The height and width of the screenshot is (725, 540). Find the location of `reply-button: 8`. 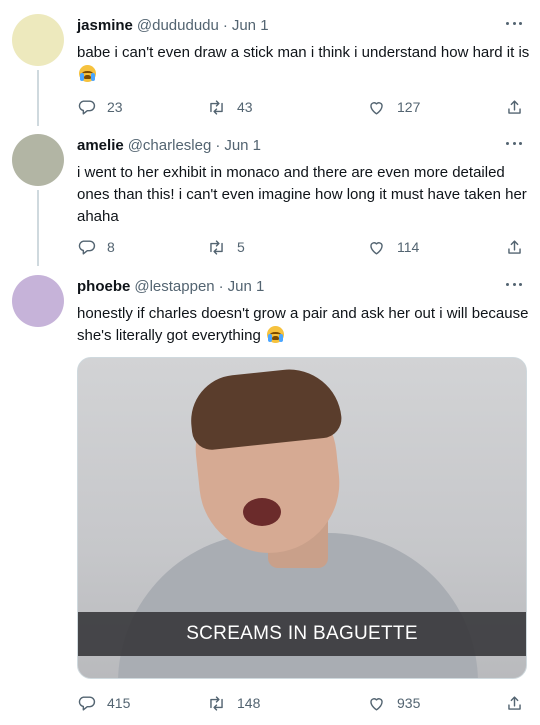

reply-button: 8 is located at coordinates (96, 247).